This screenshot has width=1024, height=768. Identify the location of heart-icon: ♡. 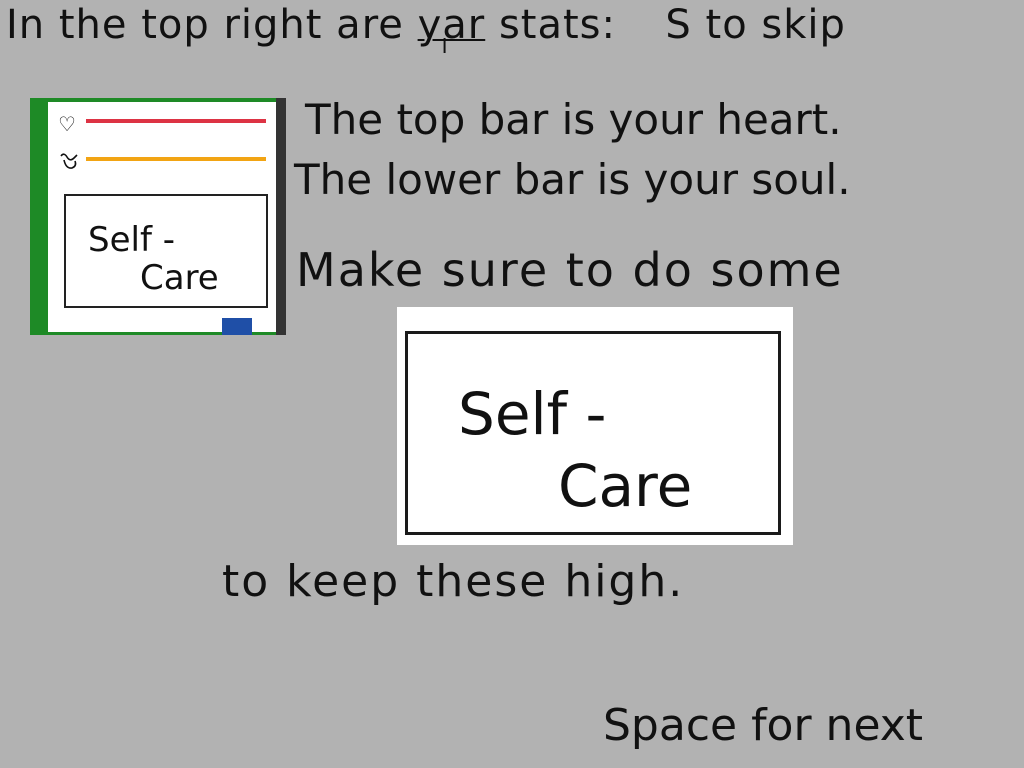
(67, 124).